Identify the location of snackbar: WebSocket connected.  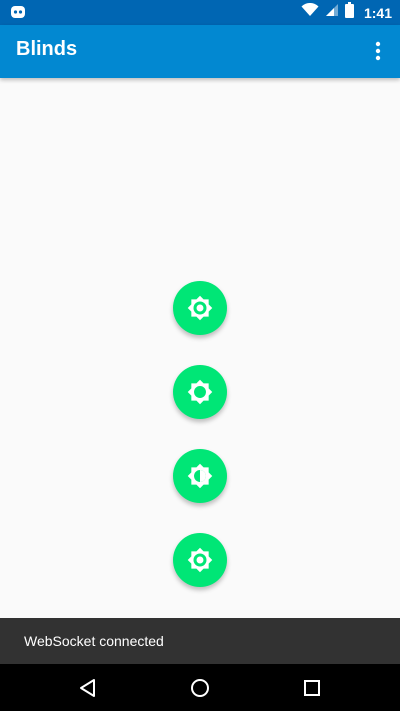
(200, 641).